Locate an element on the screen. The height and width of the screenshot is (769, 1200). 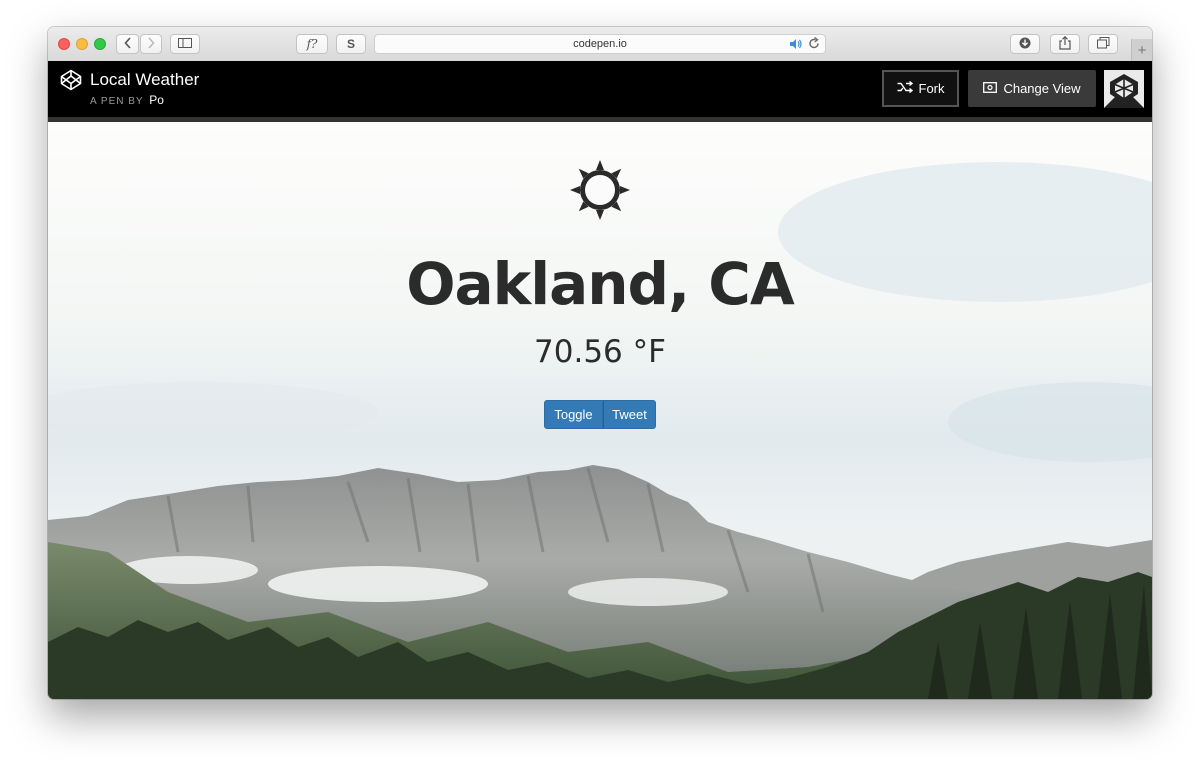
zoom-window-button is located at coordinates (100, 44).